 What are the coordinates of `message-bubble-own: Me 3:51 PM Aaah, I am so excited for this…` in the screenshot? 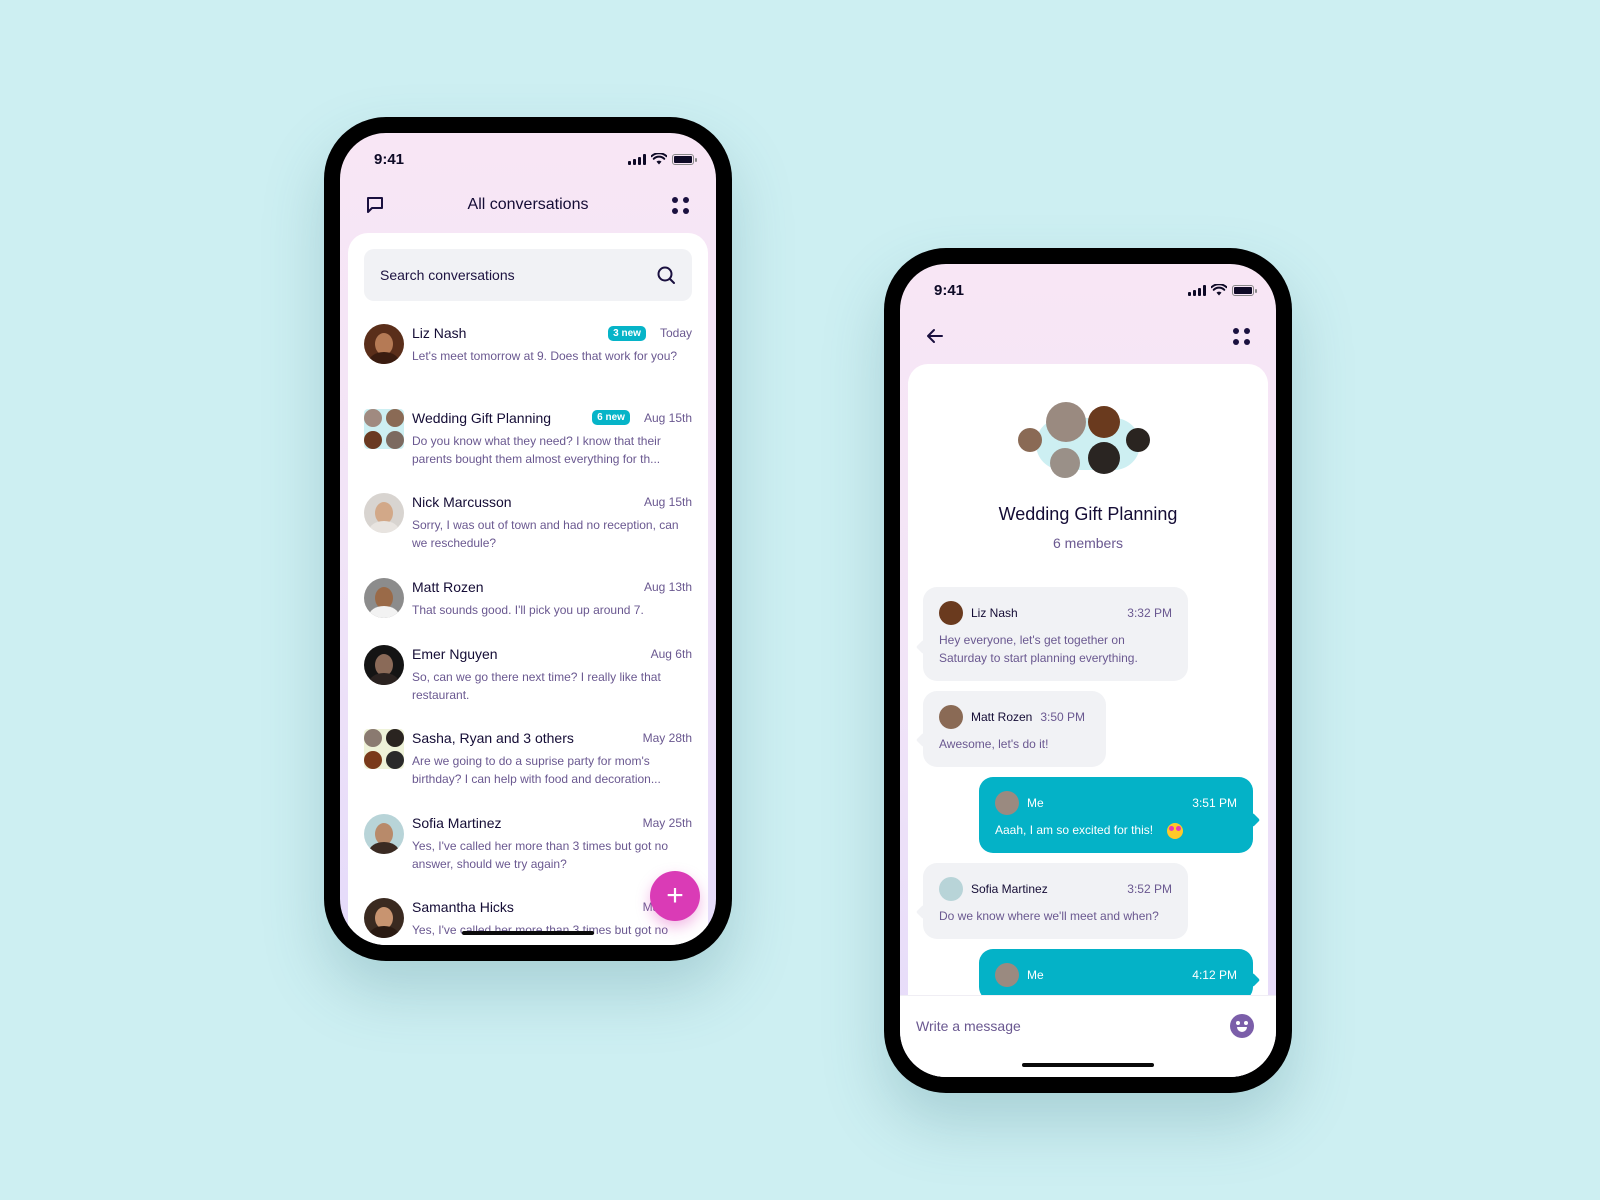 It's located at (1116, 815).